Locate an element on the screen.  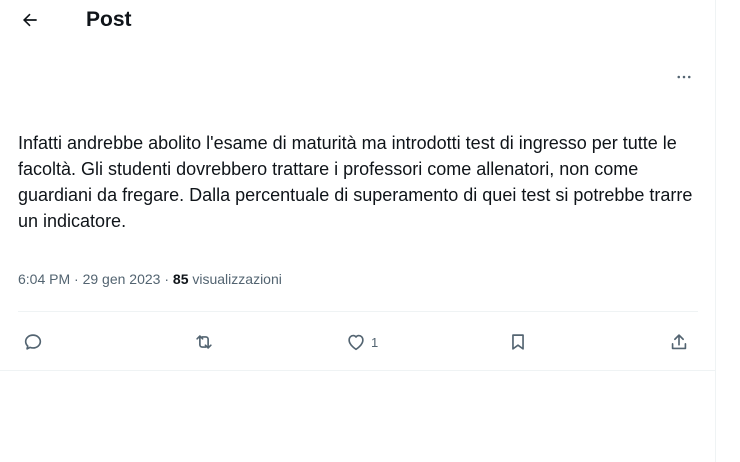
back-button is located at coordinates (30, 20).